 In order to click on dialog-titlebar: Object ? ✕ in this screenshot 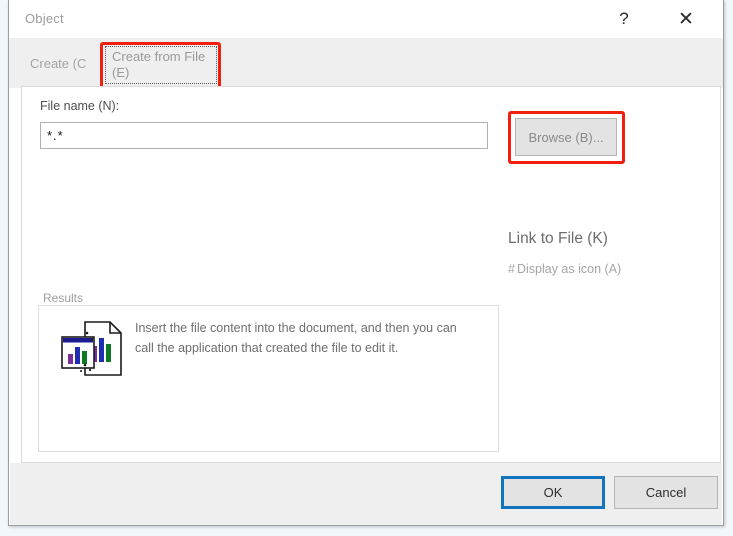, I will do `click(366, 19)`.